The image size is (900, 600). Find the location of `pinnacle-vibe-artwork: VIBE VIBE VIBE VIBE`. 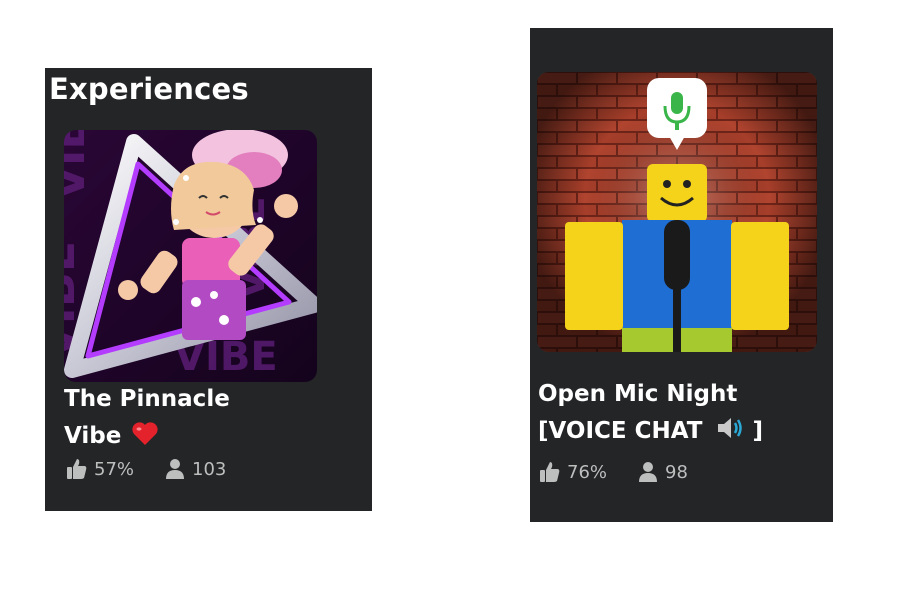

pinnacle-vibe-artwork: VIBE VIBE VIBE VIBE is located at coordinates (190, 256).